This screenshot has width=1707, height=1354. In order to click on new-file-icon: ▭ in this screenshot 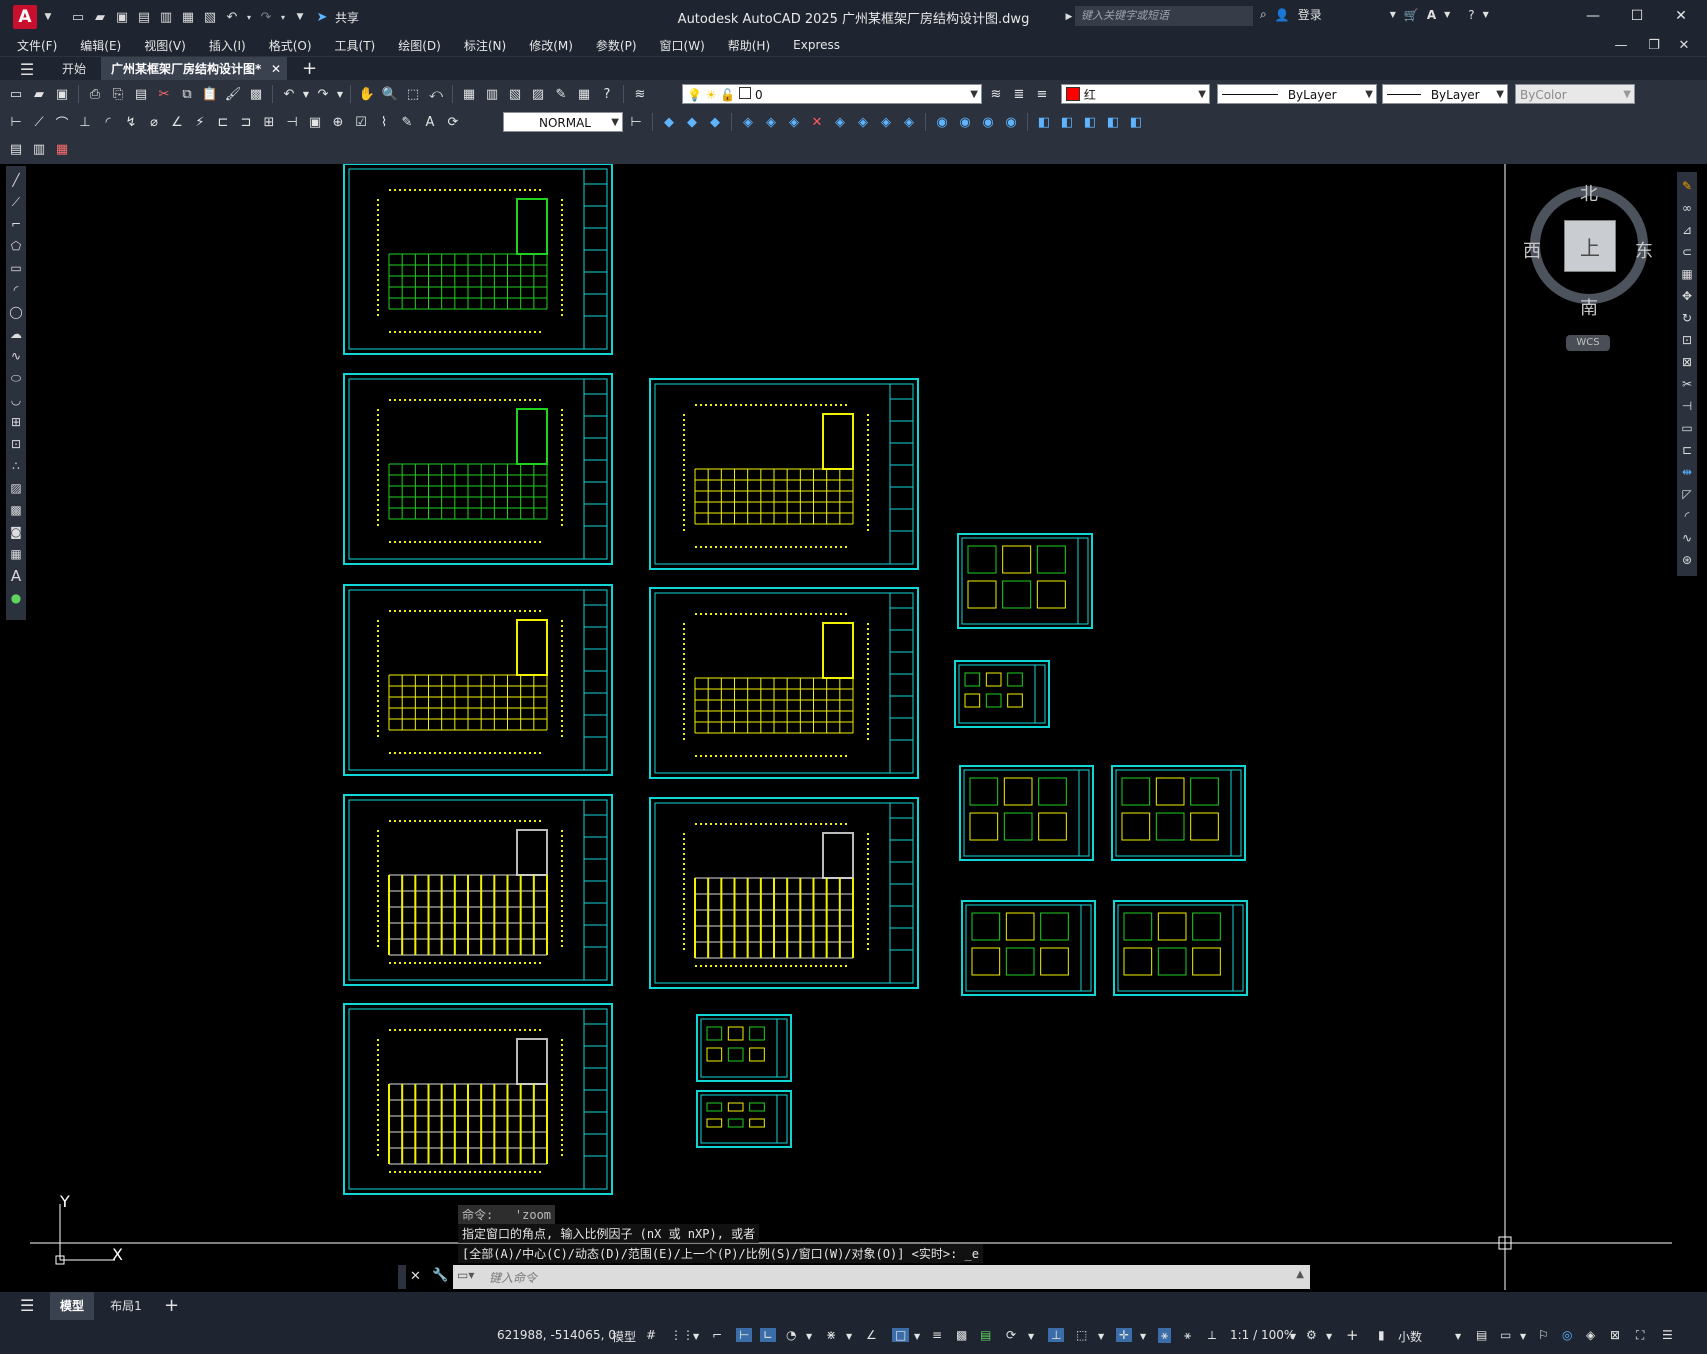, I will do `click(78, 17)`.